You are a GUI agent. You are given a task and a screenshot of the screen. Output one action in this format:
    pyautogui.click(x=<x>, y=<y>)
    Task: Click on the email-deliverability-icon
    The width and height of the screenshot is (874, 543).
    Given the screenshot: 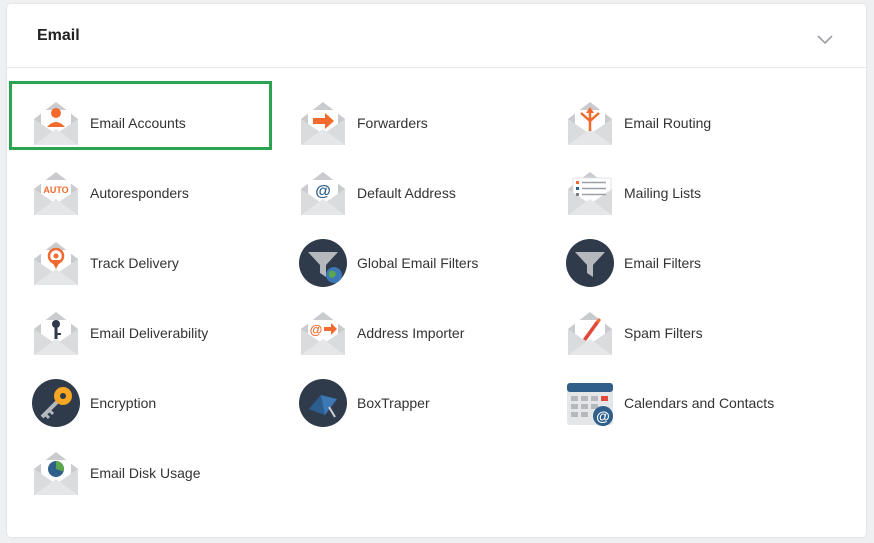 What is the action you would take?
    pyautogui.click(x=56, y=333)
    